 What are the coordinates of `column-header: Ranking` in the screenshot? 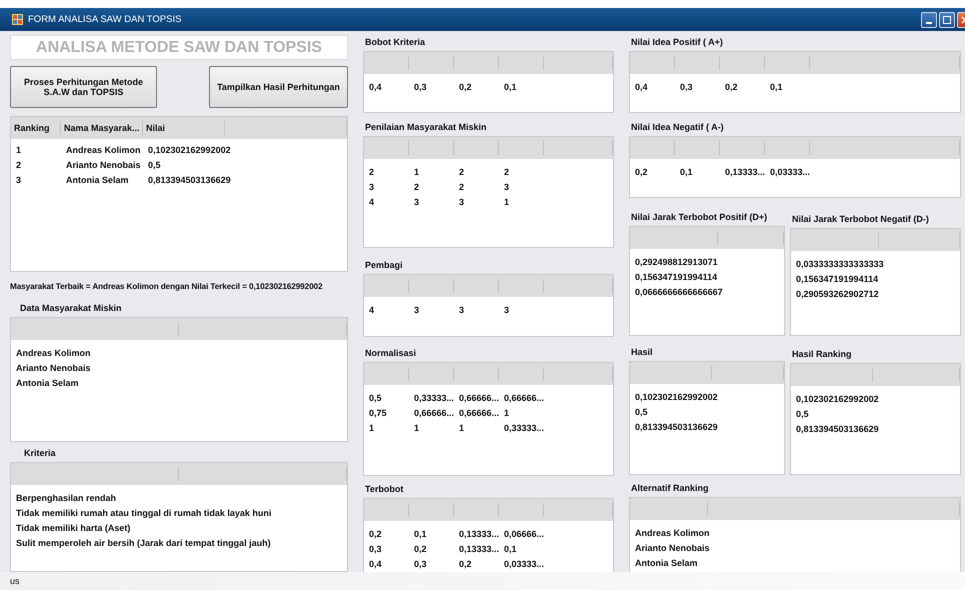 It's located at (32, 128).